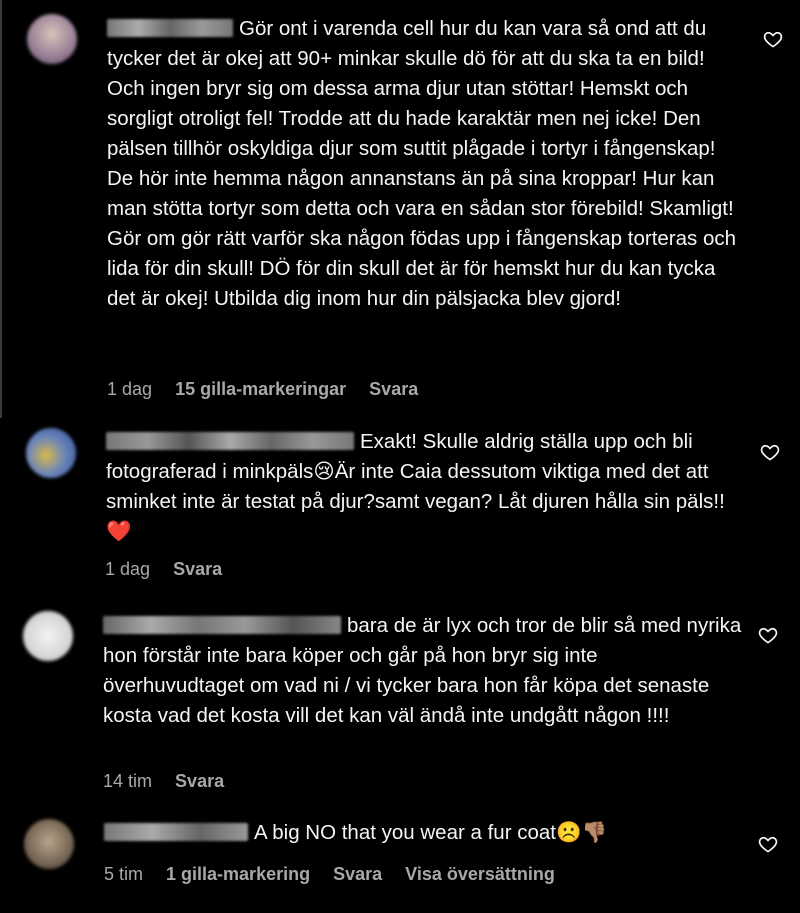 Image resolution: width=800 pixels, height=913 pixels. Describe the element at coordinates (260, 389) in the screenshot. I see `likes-count: 15 gilla-markeringar` at that location.